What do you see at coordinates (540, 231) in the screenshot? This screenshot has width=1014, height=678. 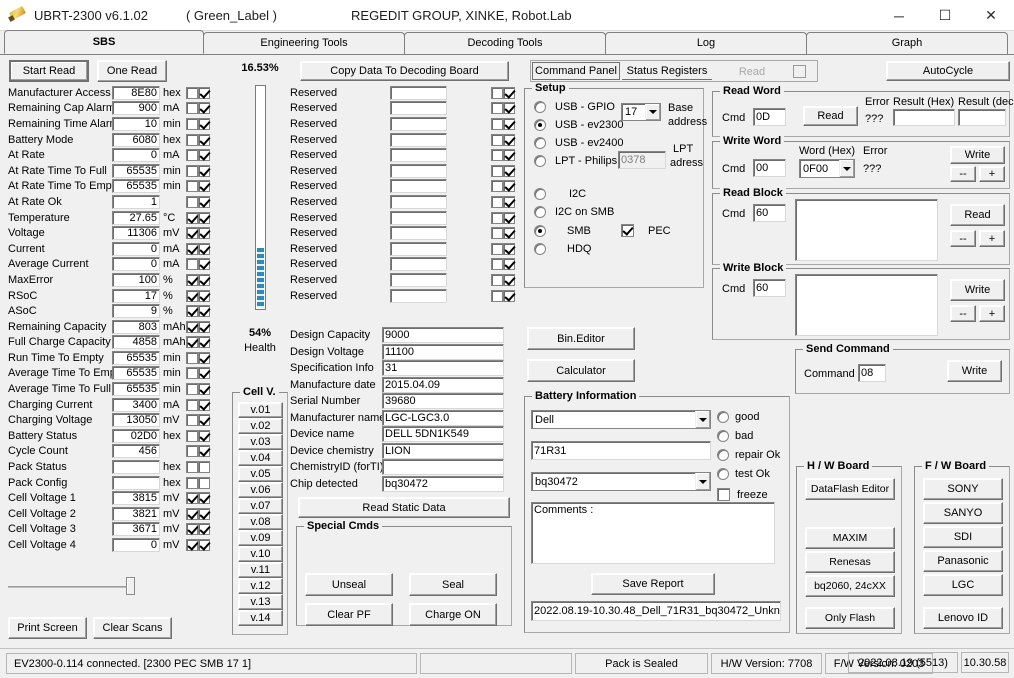 I see `radio-smb` at bounding box center [540, 231].